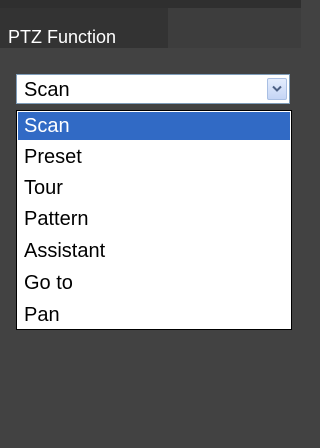 The height and width of the screenshot is (448, 320). I want to click on option-assistant: Assistant, so click(154, 251).